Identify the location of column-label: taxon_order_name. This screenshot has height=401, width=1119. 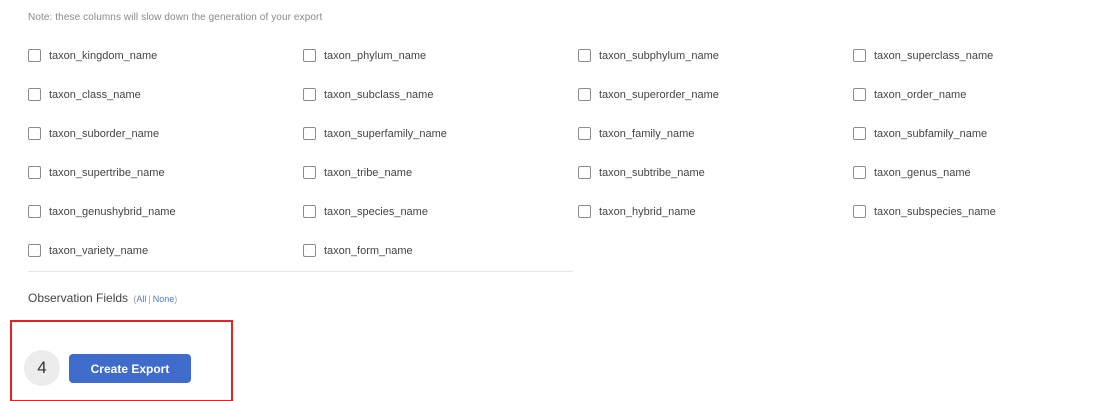
(920, 94).